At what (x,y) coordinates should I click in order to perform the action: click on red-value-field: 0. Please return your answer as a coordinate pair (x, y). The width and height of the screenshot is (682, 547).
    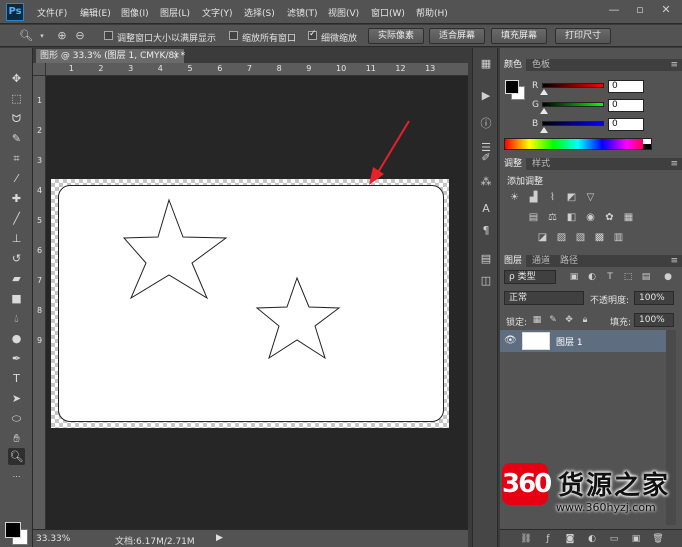
    Looking at the image, I should click on (626, 86).